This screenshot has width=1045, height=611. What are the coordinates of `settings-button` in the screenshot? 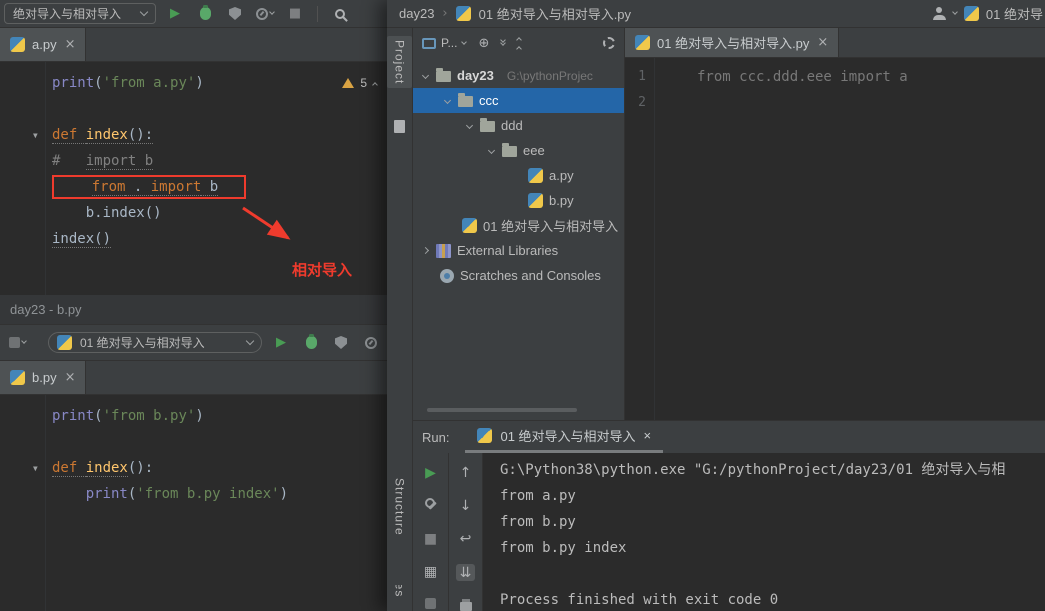 It's located at (609, 43).